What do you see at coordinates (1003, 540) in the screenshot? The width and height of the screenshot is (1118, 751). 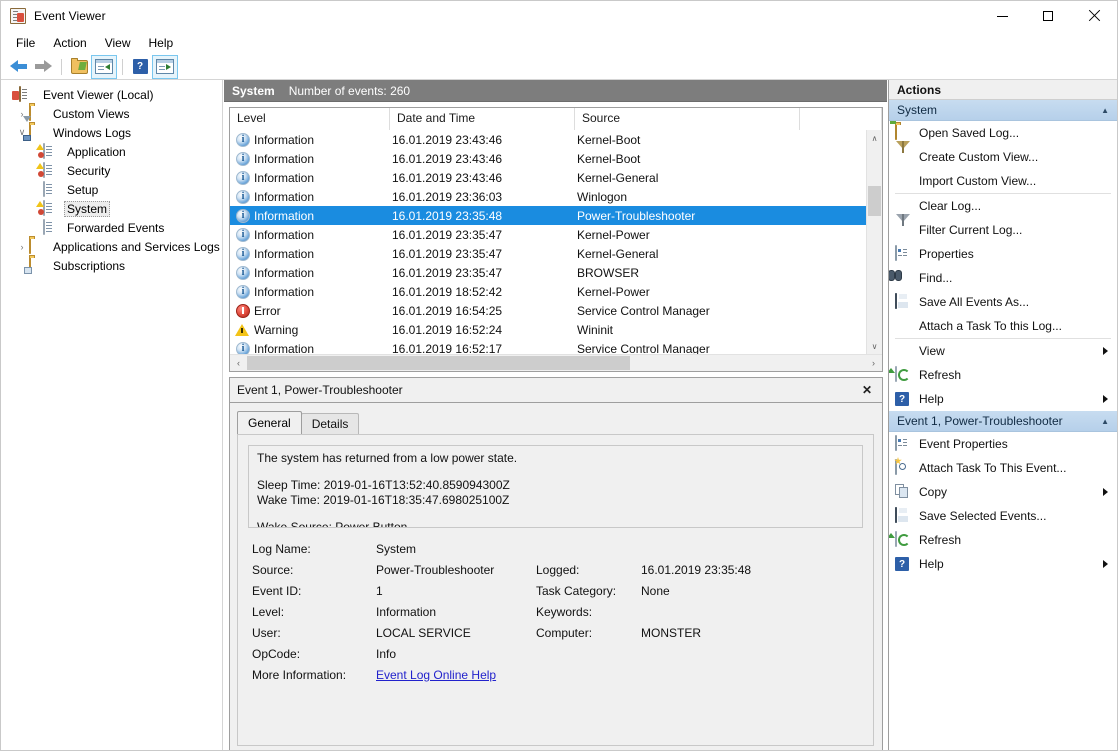 I see `action-refresh-event: Refresh` at bounding box center [1003, 540].